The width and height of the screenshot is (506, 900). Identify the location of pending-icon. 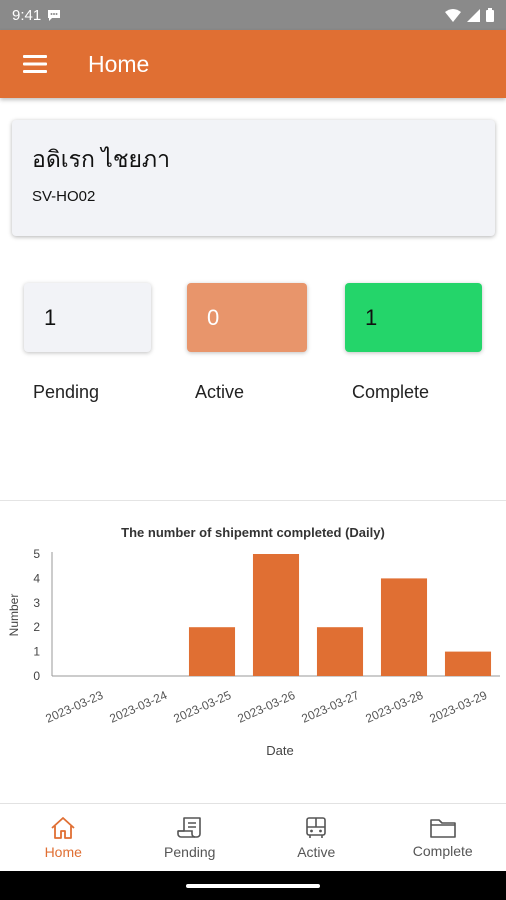
(188, 827).